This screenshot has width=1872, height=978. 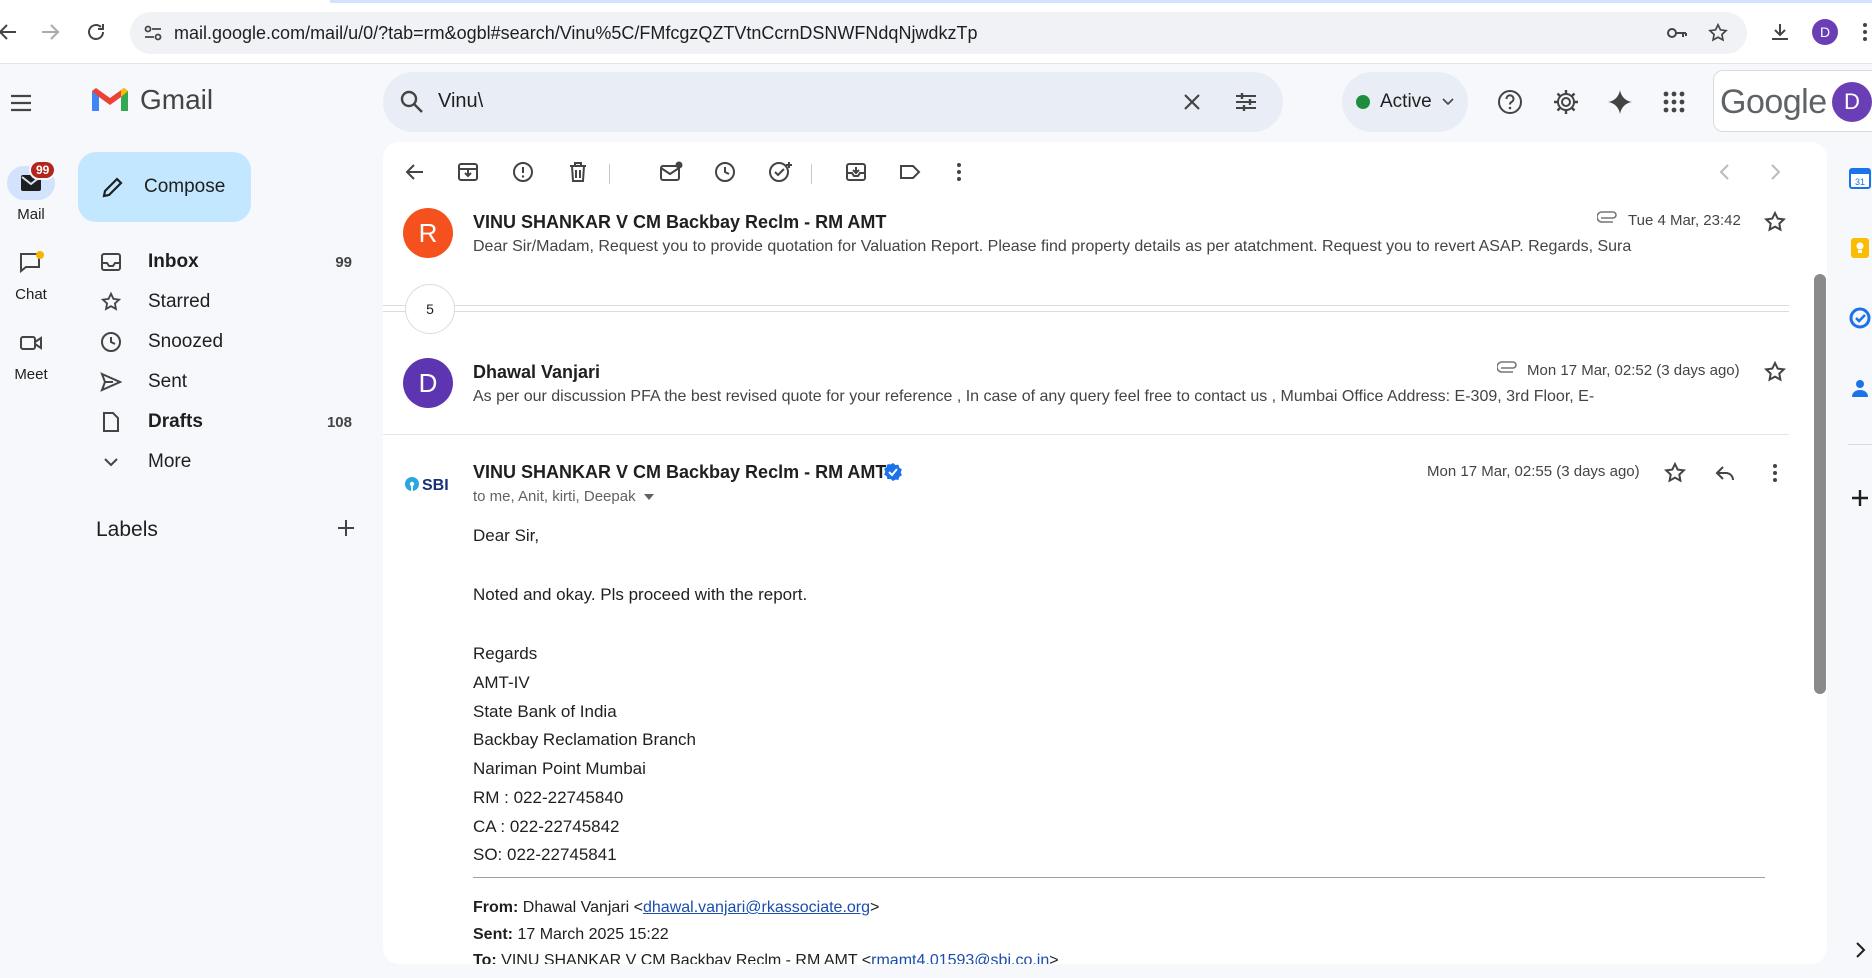 I want to click on download-icon, so click(x=1780, y=32).